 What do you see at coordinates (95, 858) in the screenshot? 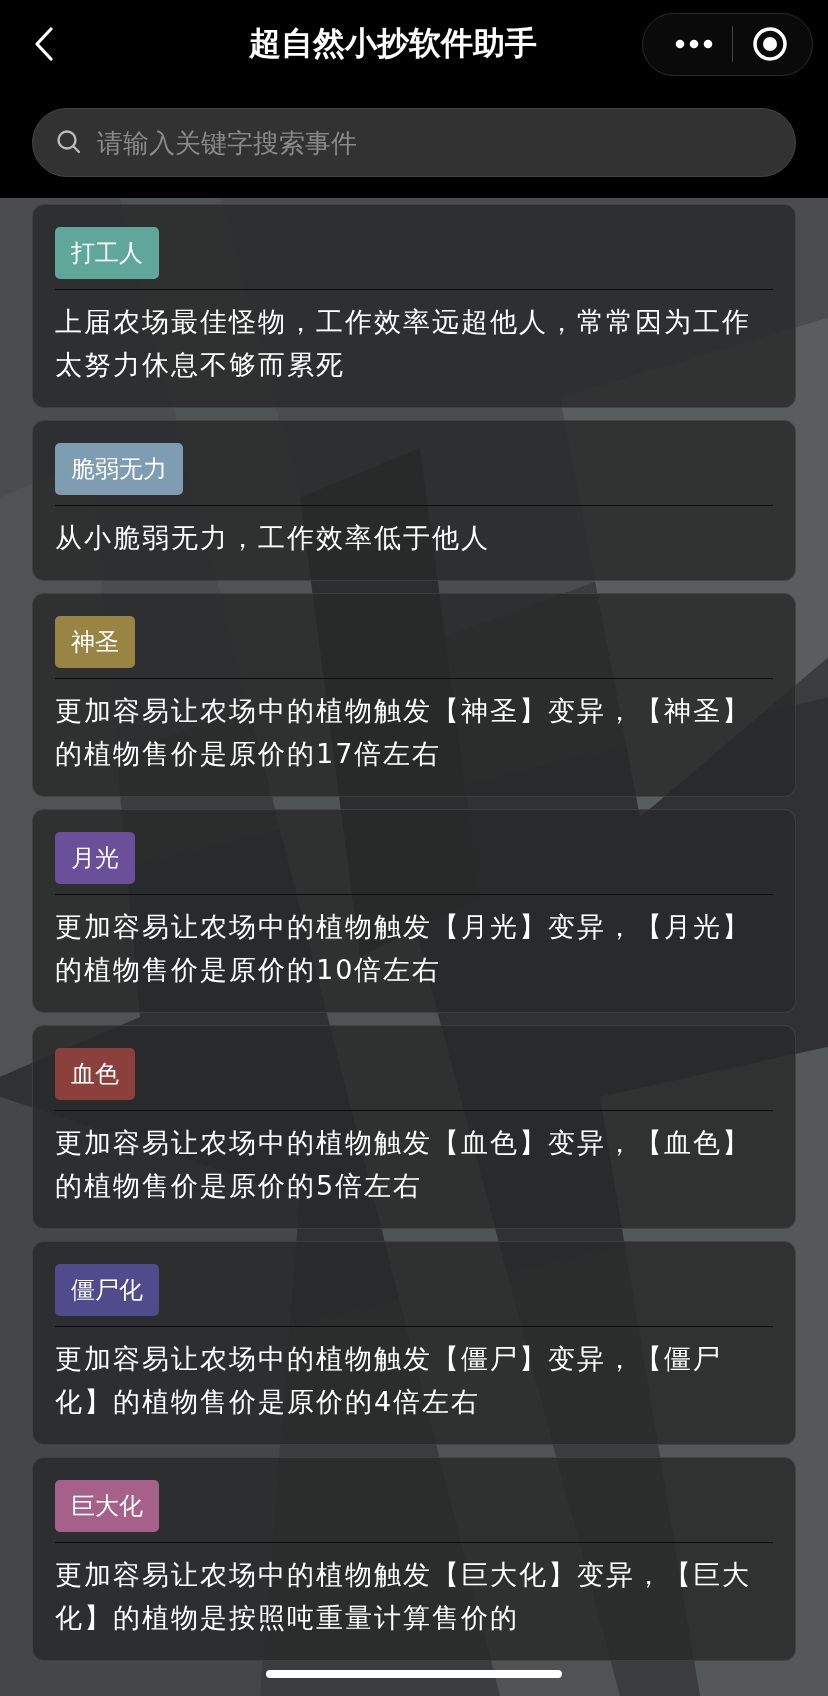
I see `trait-tag: 月光` at bounding box center [95, 858].